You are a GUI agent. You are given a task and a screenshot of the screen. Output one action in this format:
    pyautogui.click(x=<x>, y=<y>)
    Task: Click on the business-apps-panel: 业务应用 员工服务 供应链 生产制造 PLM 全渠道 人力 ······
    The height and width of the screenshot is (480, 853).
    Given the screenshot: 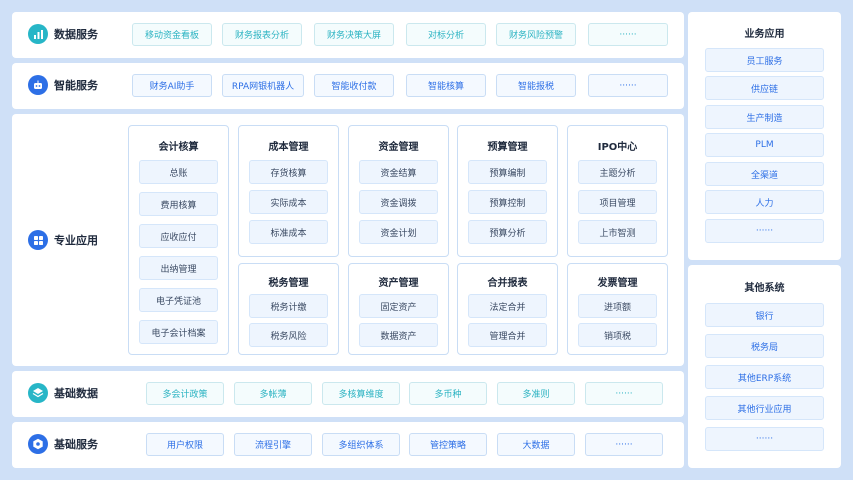 What is the action you would take?
    pyautogui.click(x=764, y=136)
    